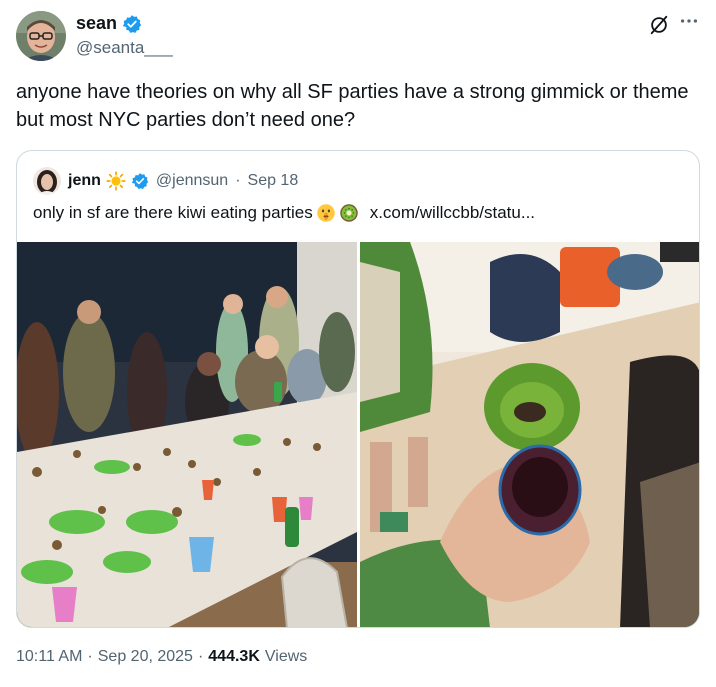  What do you see at coordinates (47, 181) in the screenshot?
I see `quoted-author-avatar` at bounding box center [47, 181].